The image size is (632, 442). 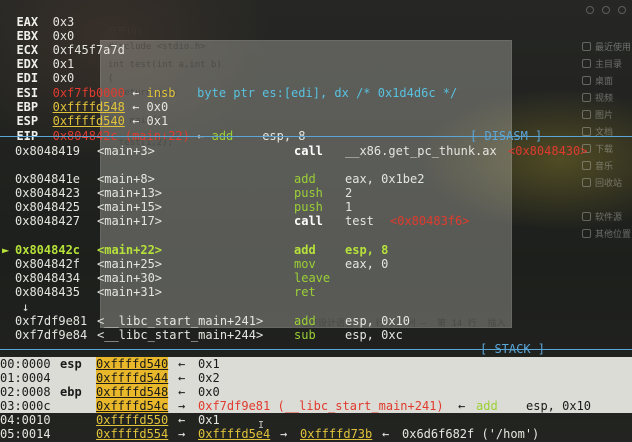 What do you see at coordinates (385, 179) in the screenshot?
I see `instruction-operands: eax, 0x1be2` at bounding box center [385, 179].